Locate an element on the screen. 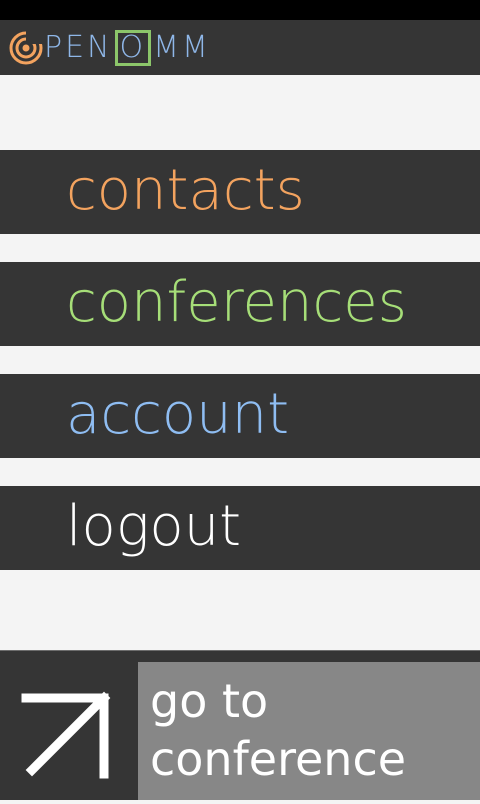 The width and height of the screenshot is (480, 804). menu-item-label: logout is located at coordinates (154, 526).